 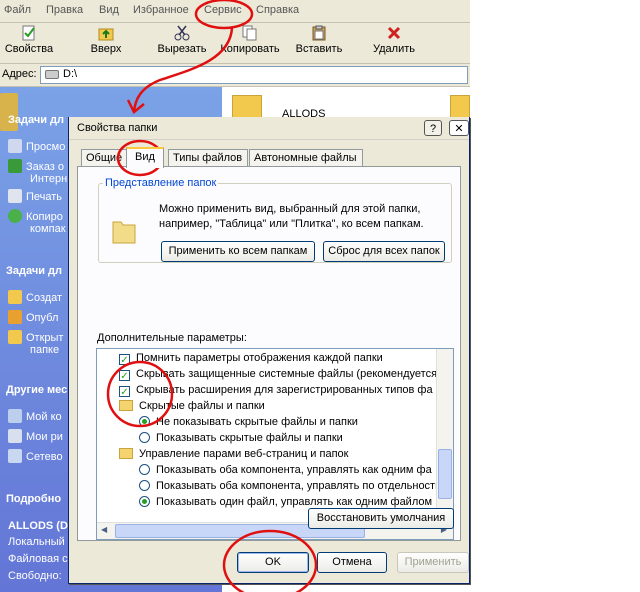 I want to click on restore-defaults-button: Восстановить умолчания, so click(x=381, y=518).